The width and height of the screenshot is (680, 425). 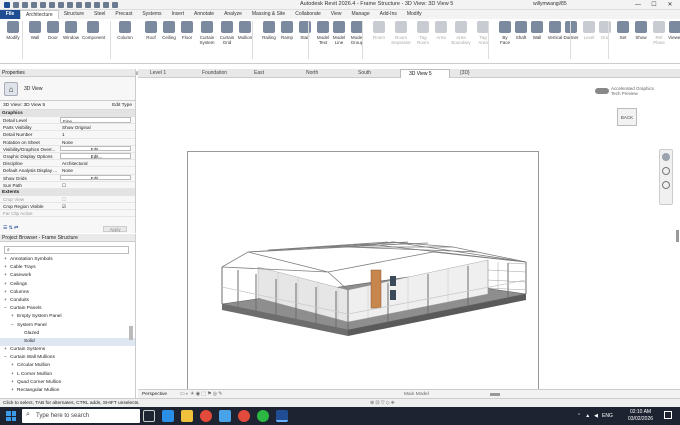 I want to click on whatsapp-icon, so click(x=263, y=416).